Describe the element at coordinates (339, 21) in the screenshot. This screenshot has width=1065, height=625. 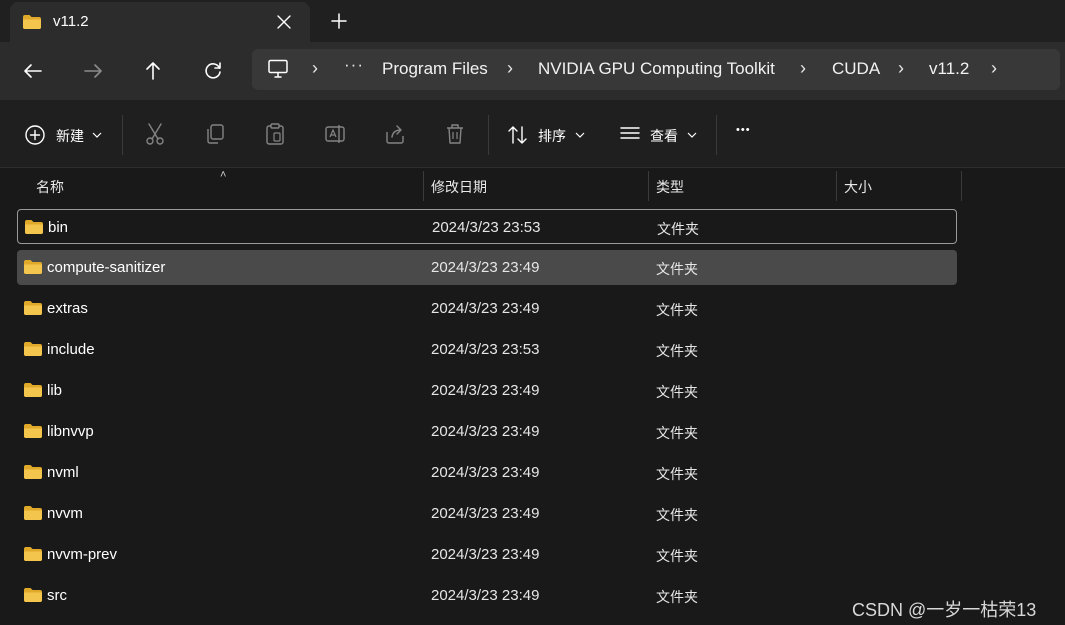
I see `new-tab-button` at that location.